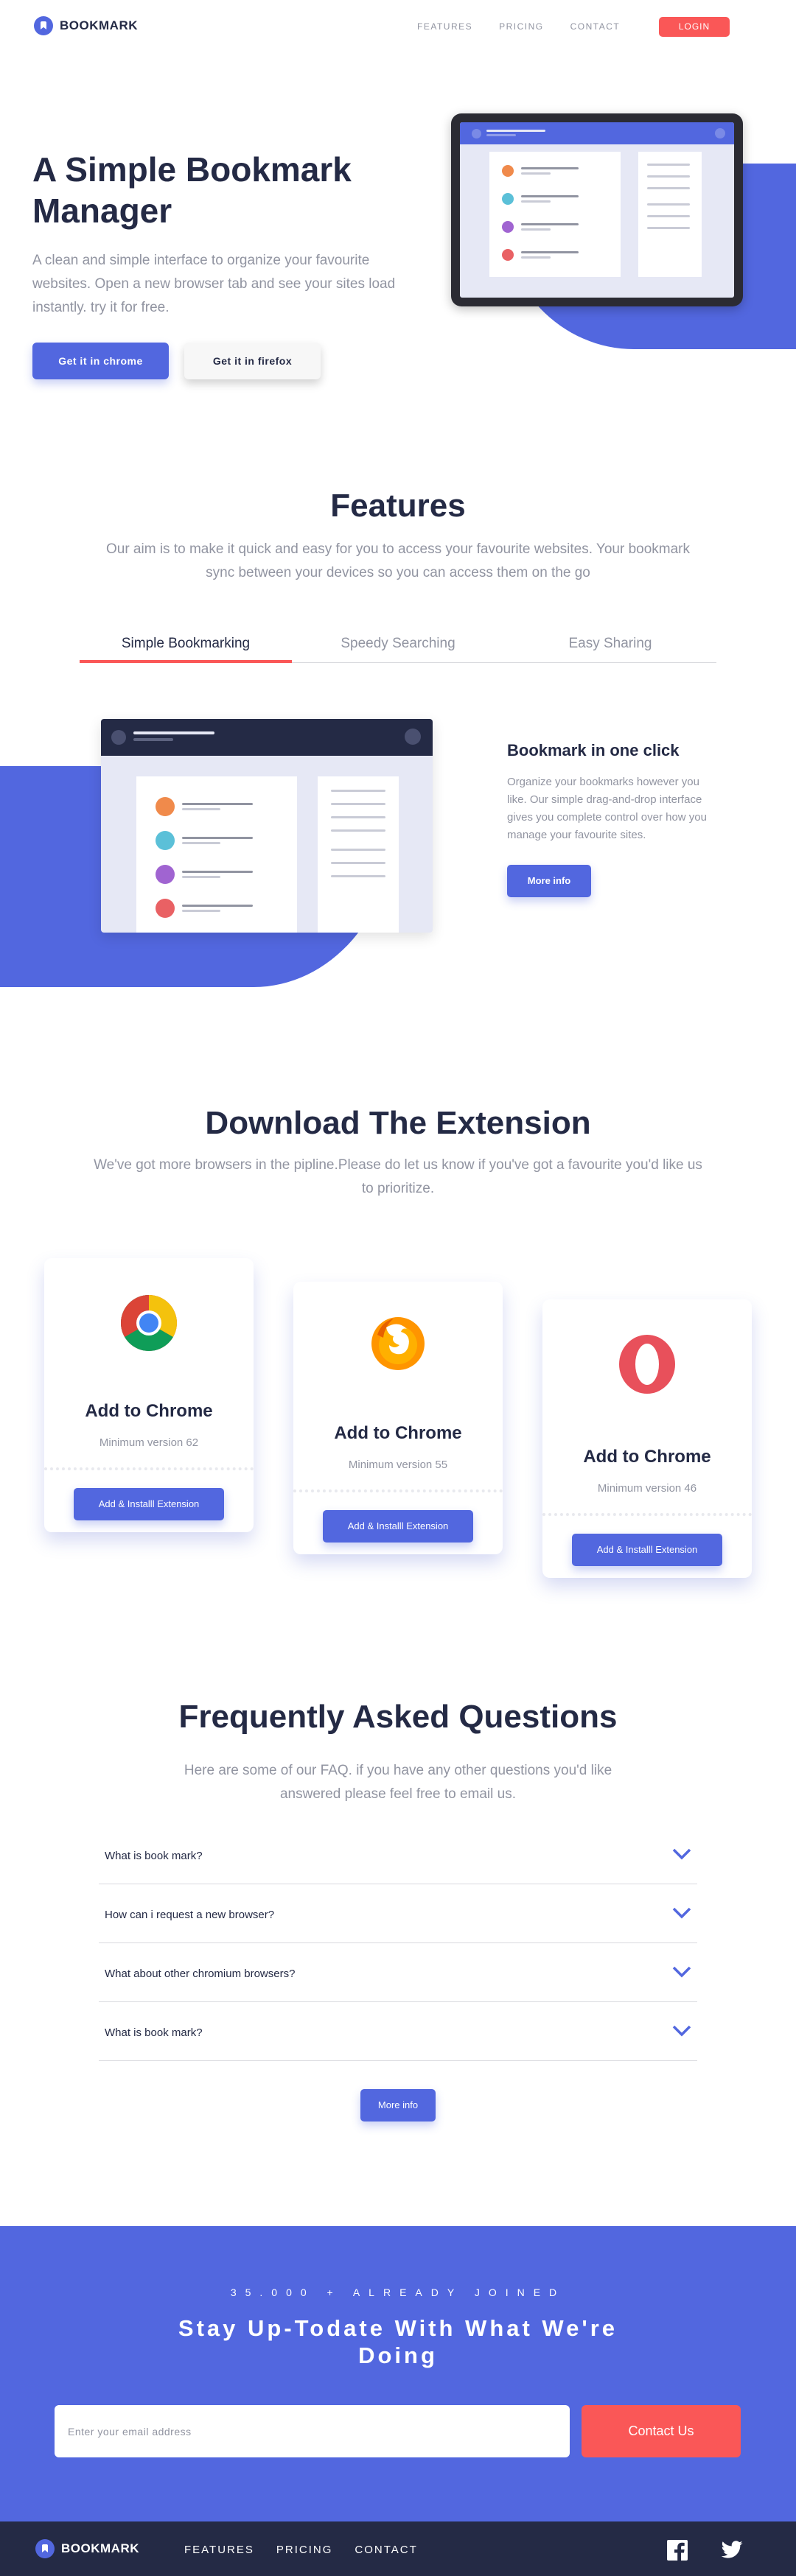 This screenshot has width=796, height=2576. I want to click on chrome-icon, so click(149, 1323).